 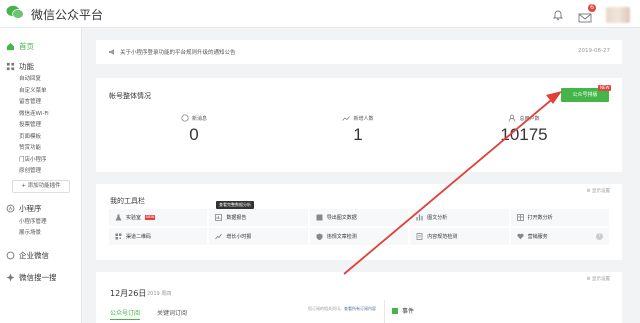 I want to click on sidebar-item-mini-scenes: 展示场景, so click(x=40, y=234).